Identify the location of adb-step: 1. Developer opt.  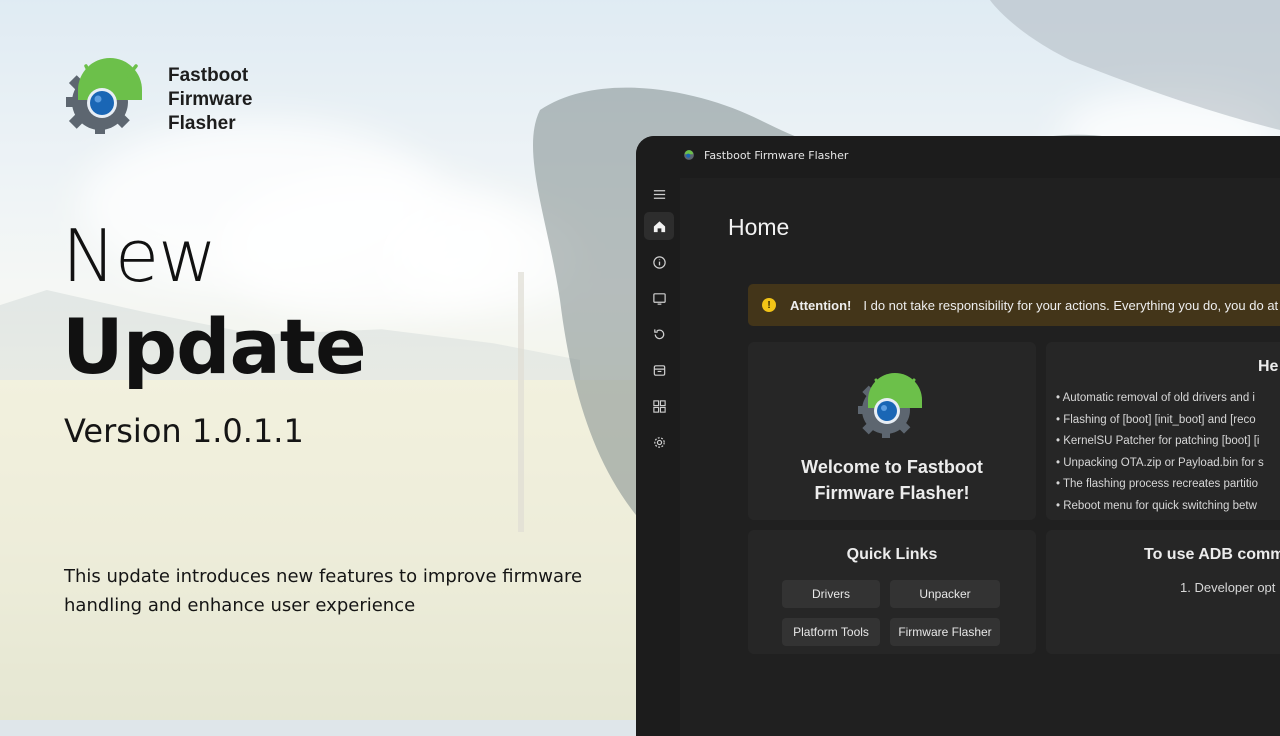
(1228, 587).